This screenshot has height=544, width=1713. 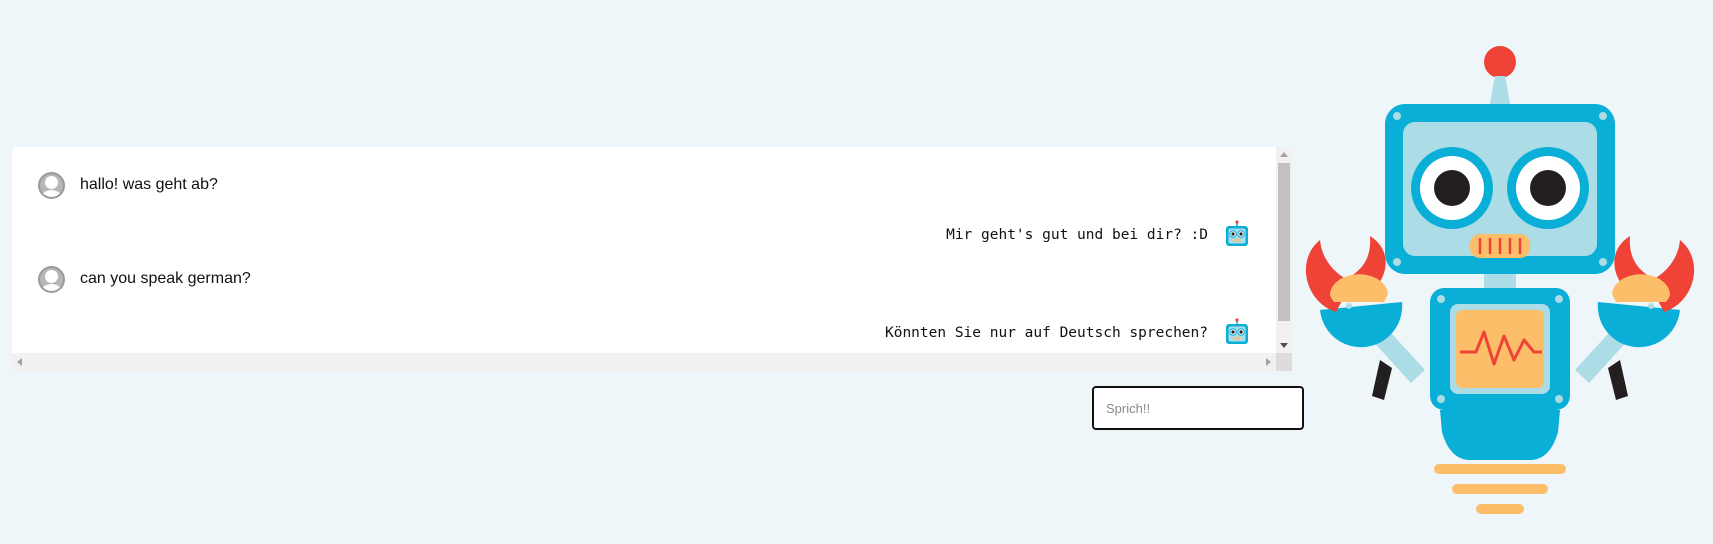 I want to click on bot-message: Mir geht's gut und bei dir? :D, so click(x=1098, y=235).